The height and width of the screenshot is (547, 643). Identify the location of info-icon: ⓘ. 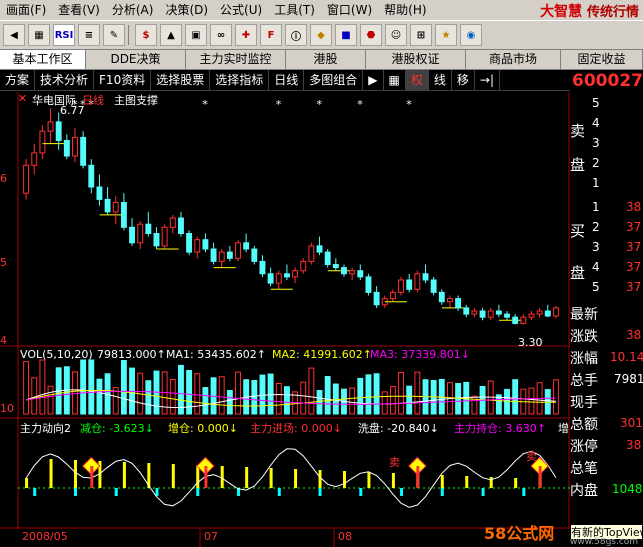
(296, 35).